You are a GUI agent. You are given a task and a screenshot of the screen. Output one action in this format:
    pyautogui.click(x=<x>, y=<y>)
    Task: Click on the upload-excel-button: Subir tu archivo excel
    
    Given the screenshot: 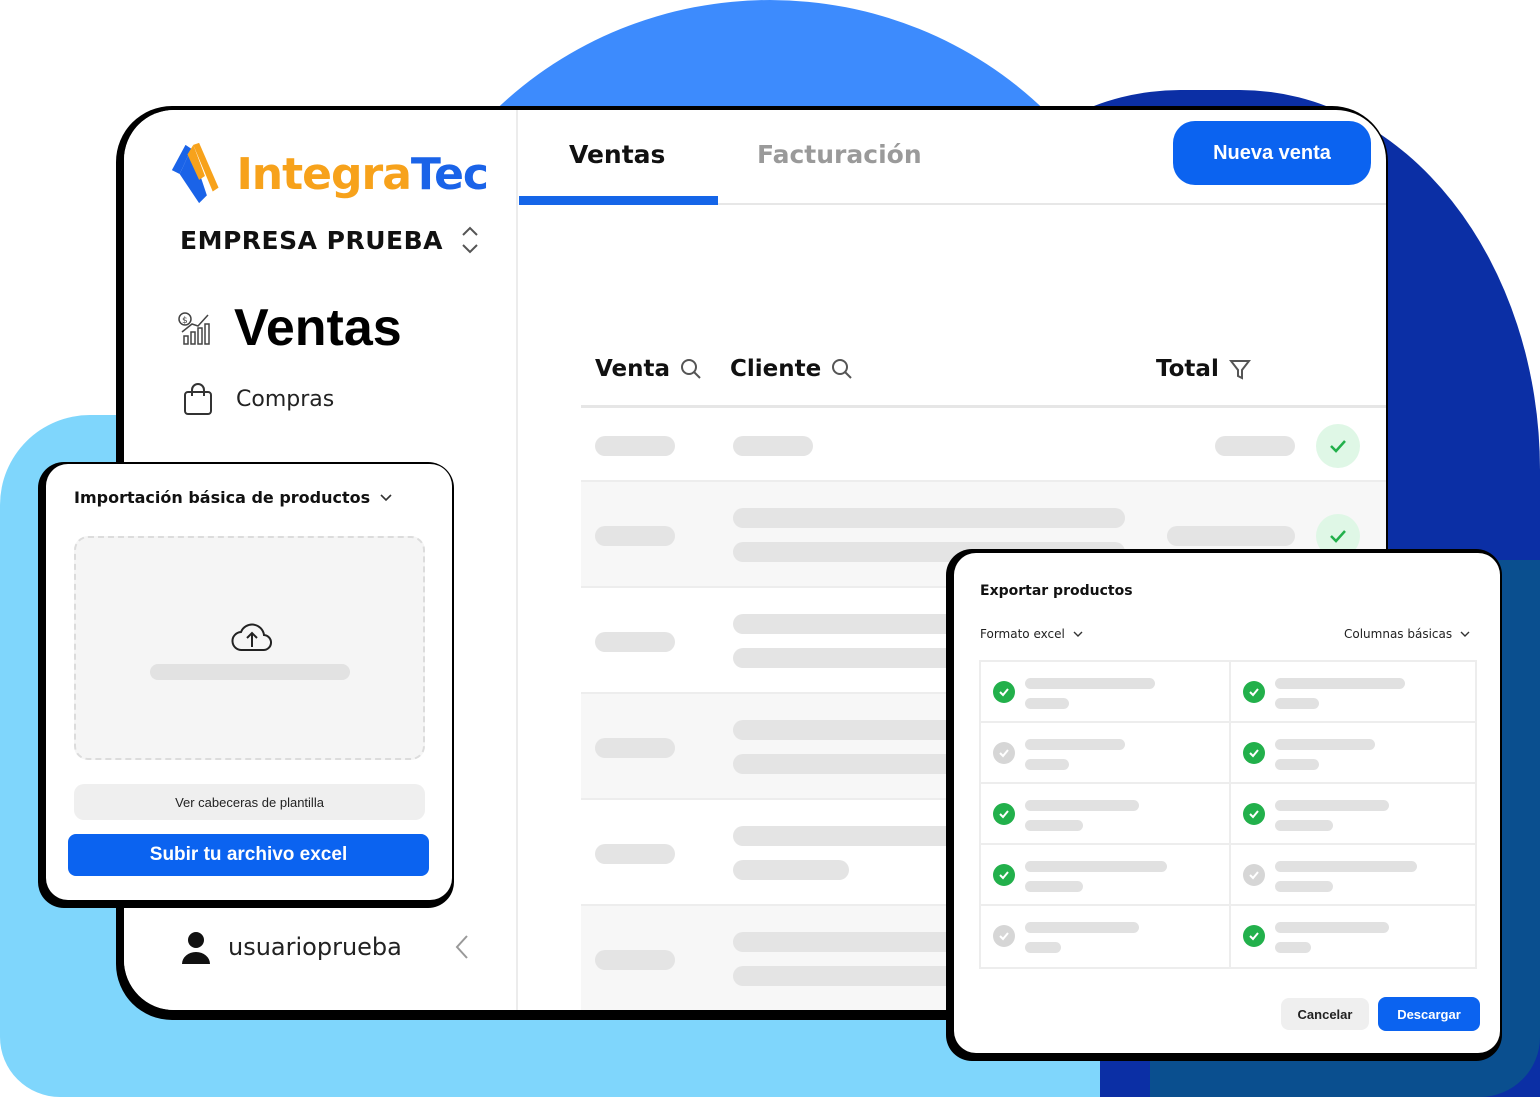 What is the action you would take?
    pyautogui.click(x=248, y=855)
    